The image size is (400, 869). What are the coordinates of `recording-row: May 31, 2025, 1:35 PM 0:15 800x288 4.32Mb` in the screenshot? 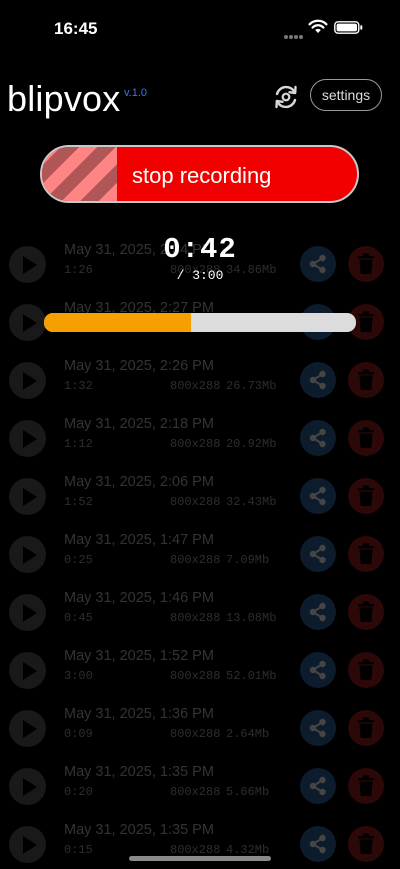 It's located at (200, 842).